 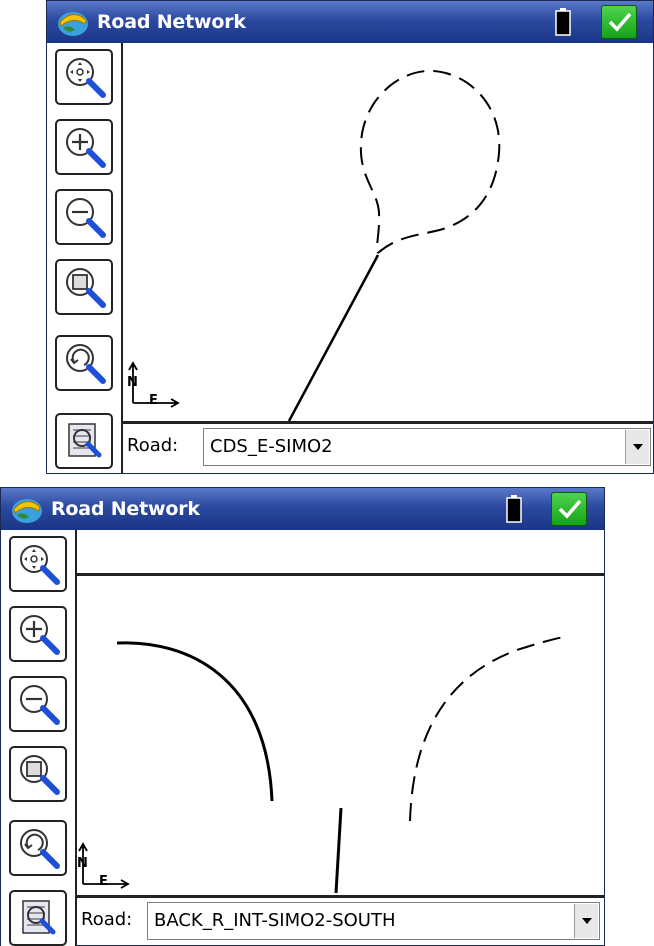 I want to click on road-selector-bar: Road: CDS_E-SIMO2, so click(x=388, y=445).